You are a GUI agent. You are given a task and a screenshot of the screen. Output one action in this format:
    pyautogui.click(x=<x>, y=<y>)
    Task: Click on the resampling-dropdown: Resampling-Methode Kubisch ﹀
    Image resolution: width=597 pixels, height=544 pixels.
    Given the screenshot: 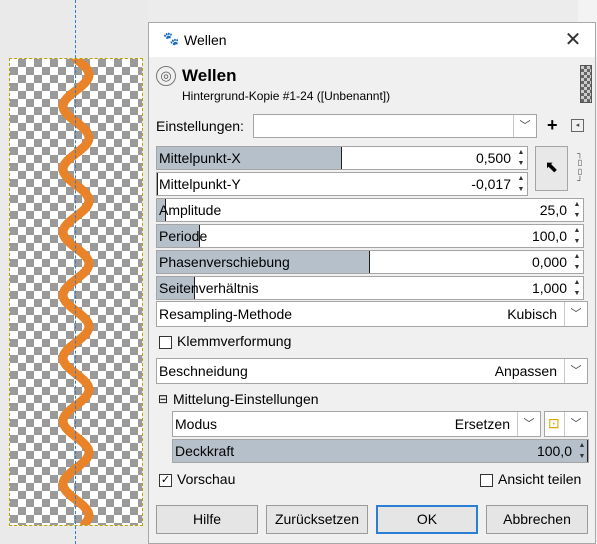 What is the action you would take?
    pyautogui.click(x=372, y=314)
    